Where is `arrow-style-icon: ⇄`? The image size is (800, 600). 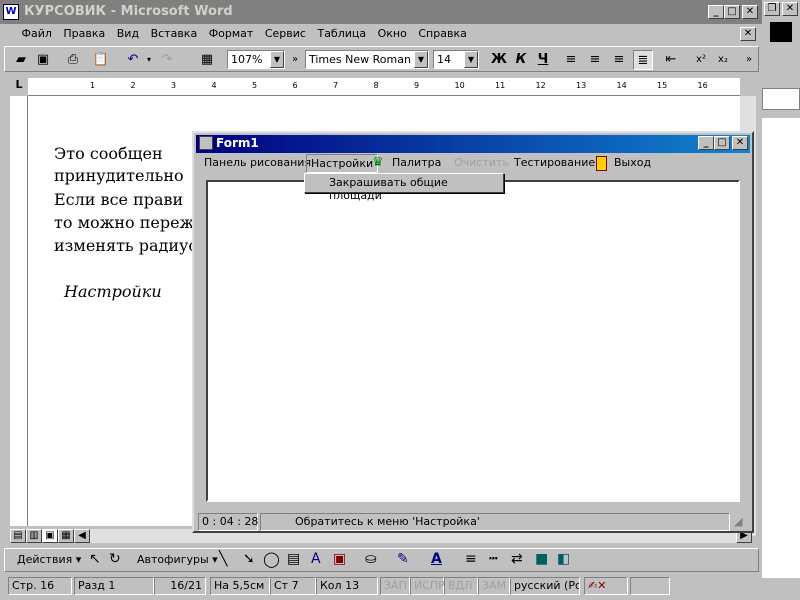
arrow-style-icon: ⇄ is located at coordinates (517, 559).